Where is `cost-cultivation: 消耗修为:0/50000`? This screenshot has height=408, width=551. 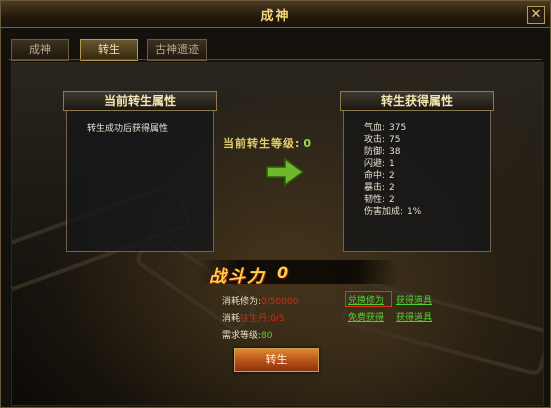 cost-cultivation: 消耗修为:0/50000 is located at coordinates (260, 302).